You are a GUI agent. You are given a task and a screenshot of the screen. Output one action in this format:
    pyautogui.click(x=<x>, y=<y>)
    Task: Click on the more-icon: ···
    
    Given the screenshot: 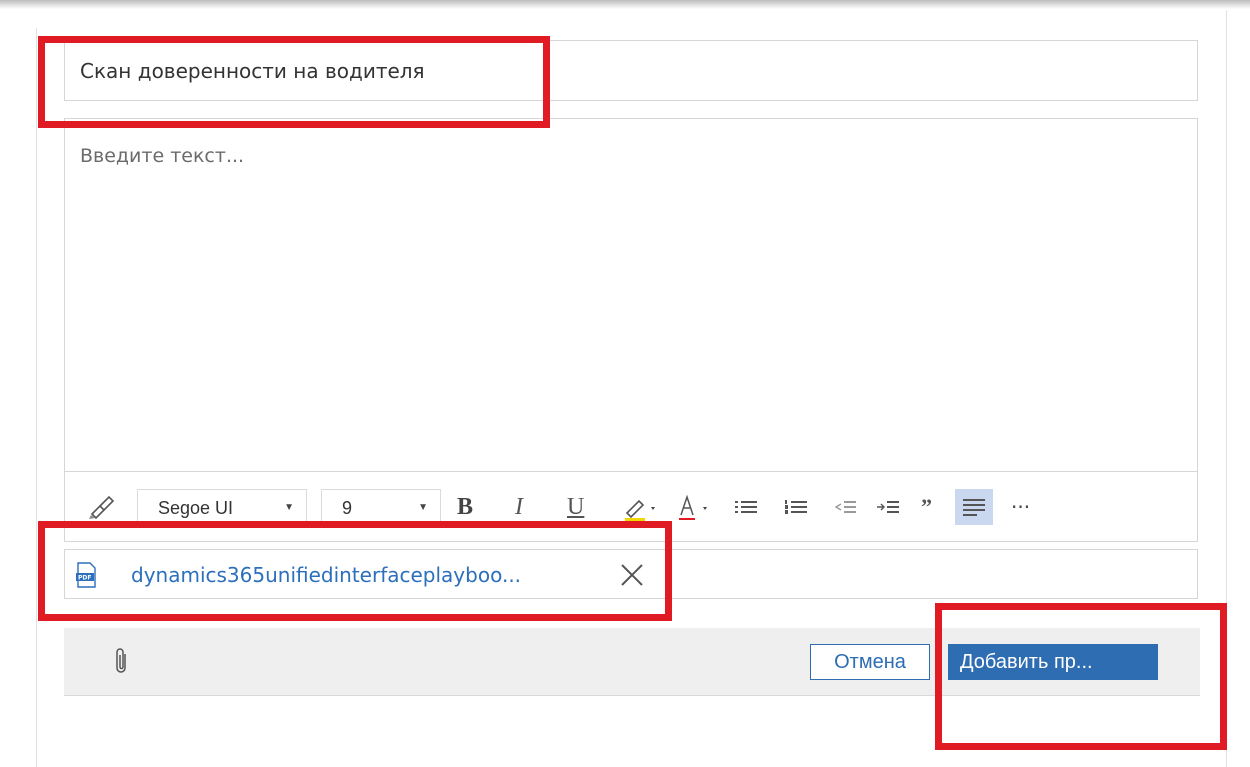 What is the action you would take?
    pyautogui.click(x=1026, y=507)
    